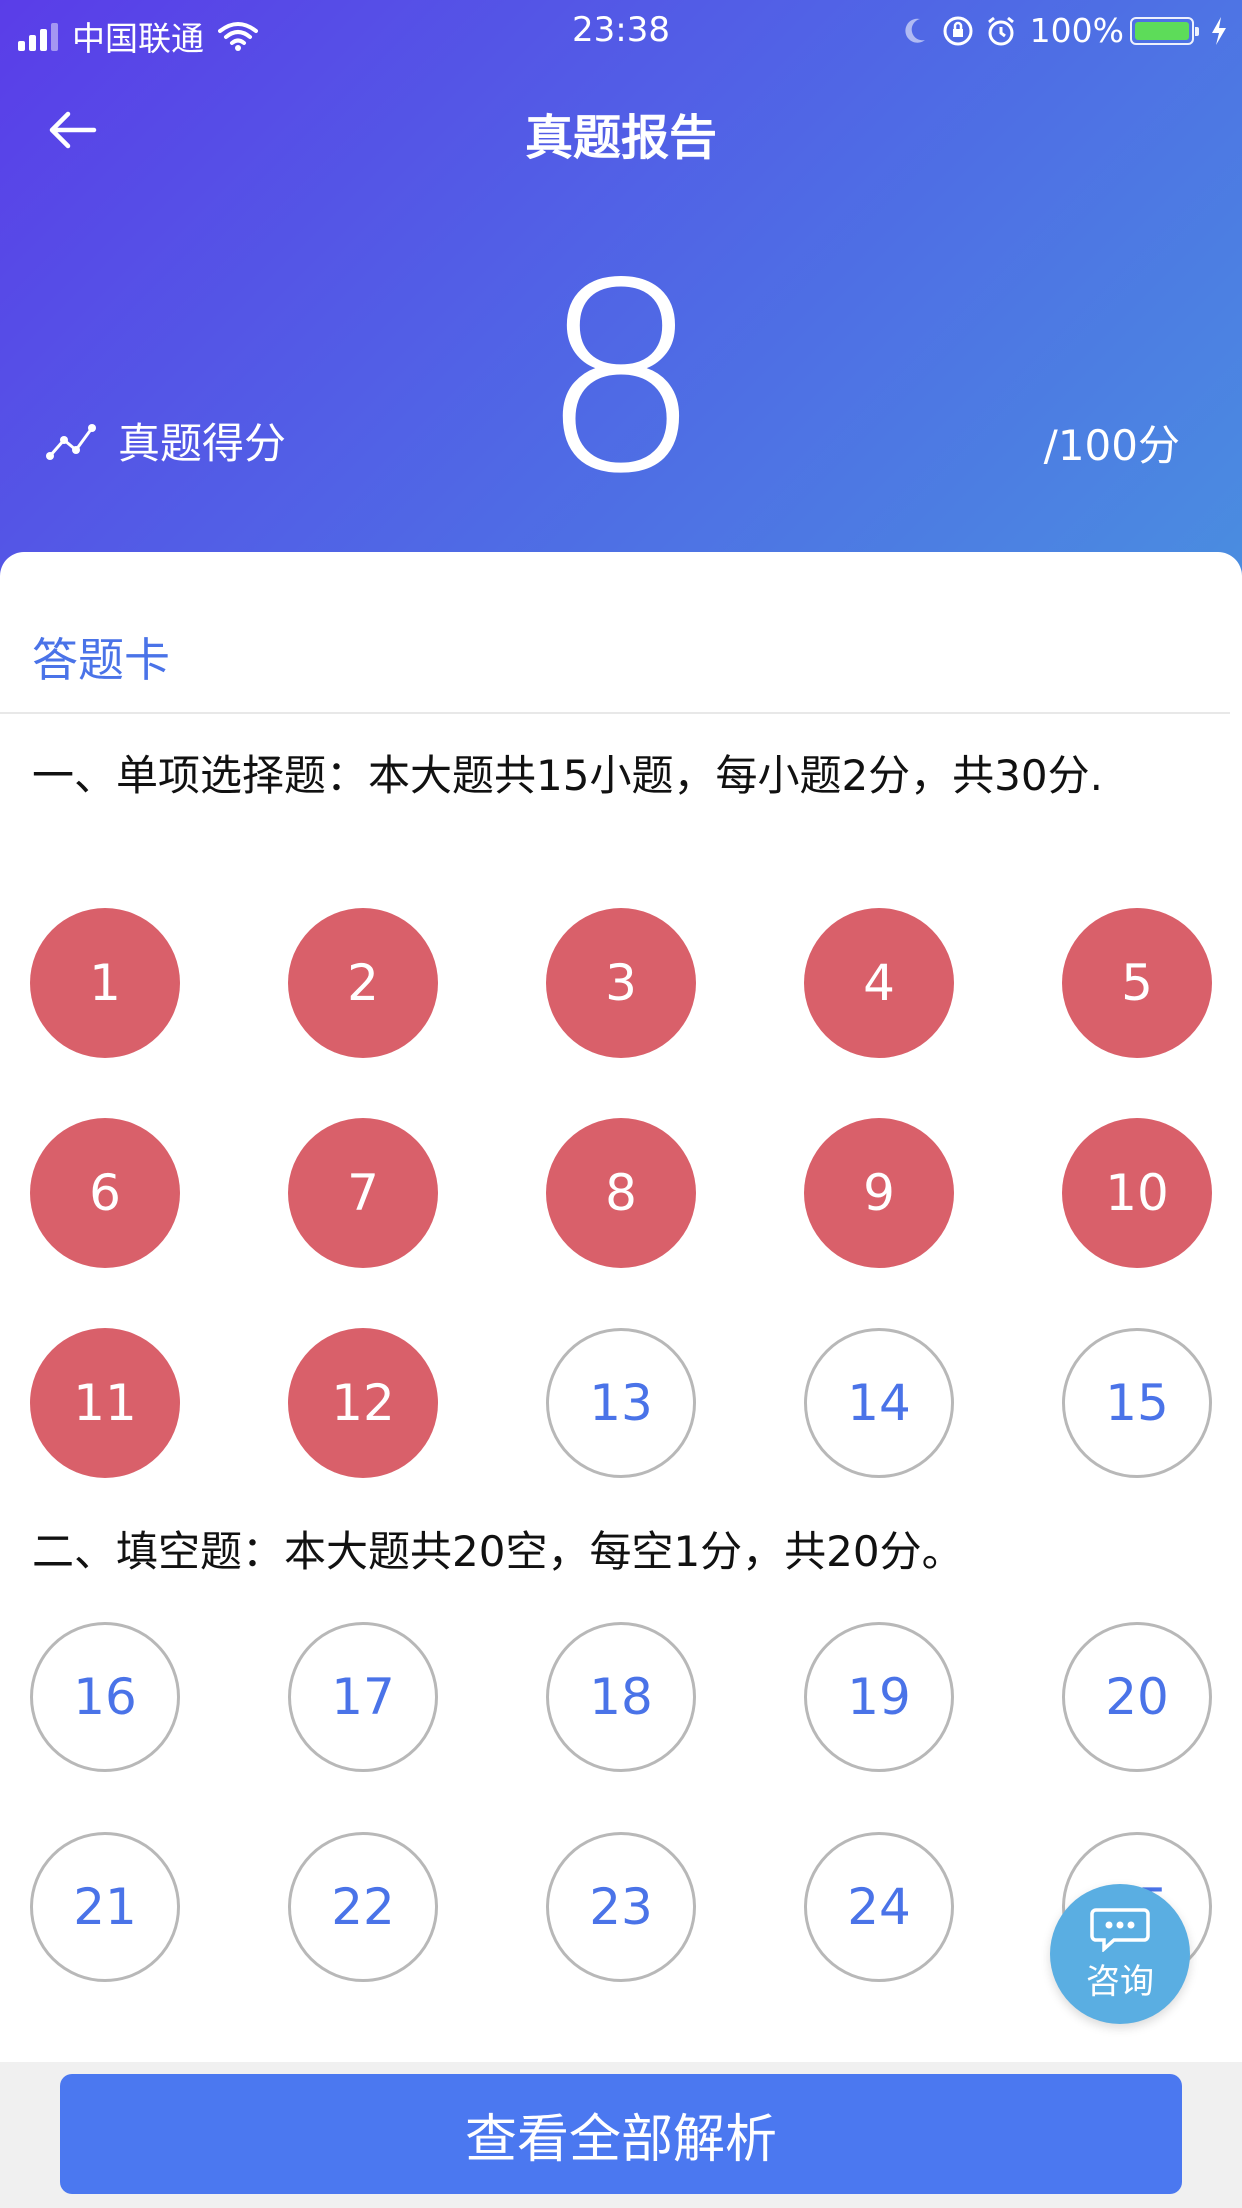  I want to click on question-13-button: 13, so click(621, 1403).